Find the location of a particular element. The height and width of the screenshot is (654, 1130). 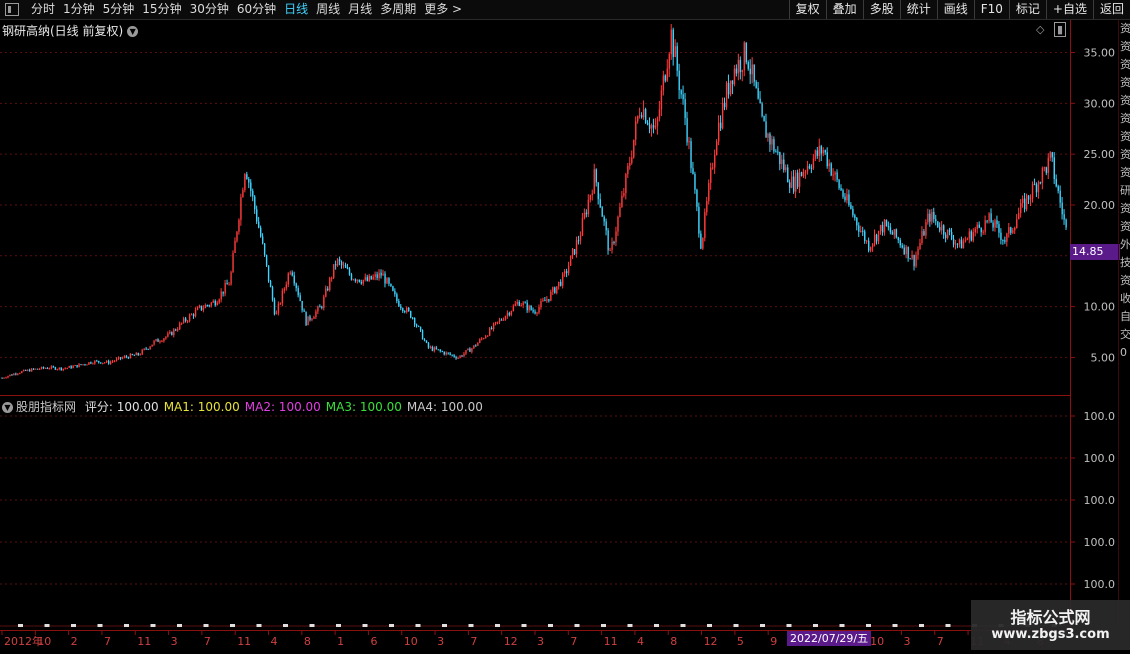

chart-title-line: 钢研高纳(日线 前复权) ▼ is located at coordinates (70, 30).